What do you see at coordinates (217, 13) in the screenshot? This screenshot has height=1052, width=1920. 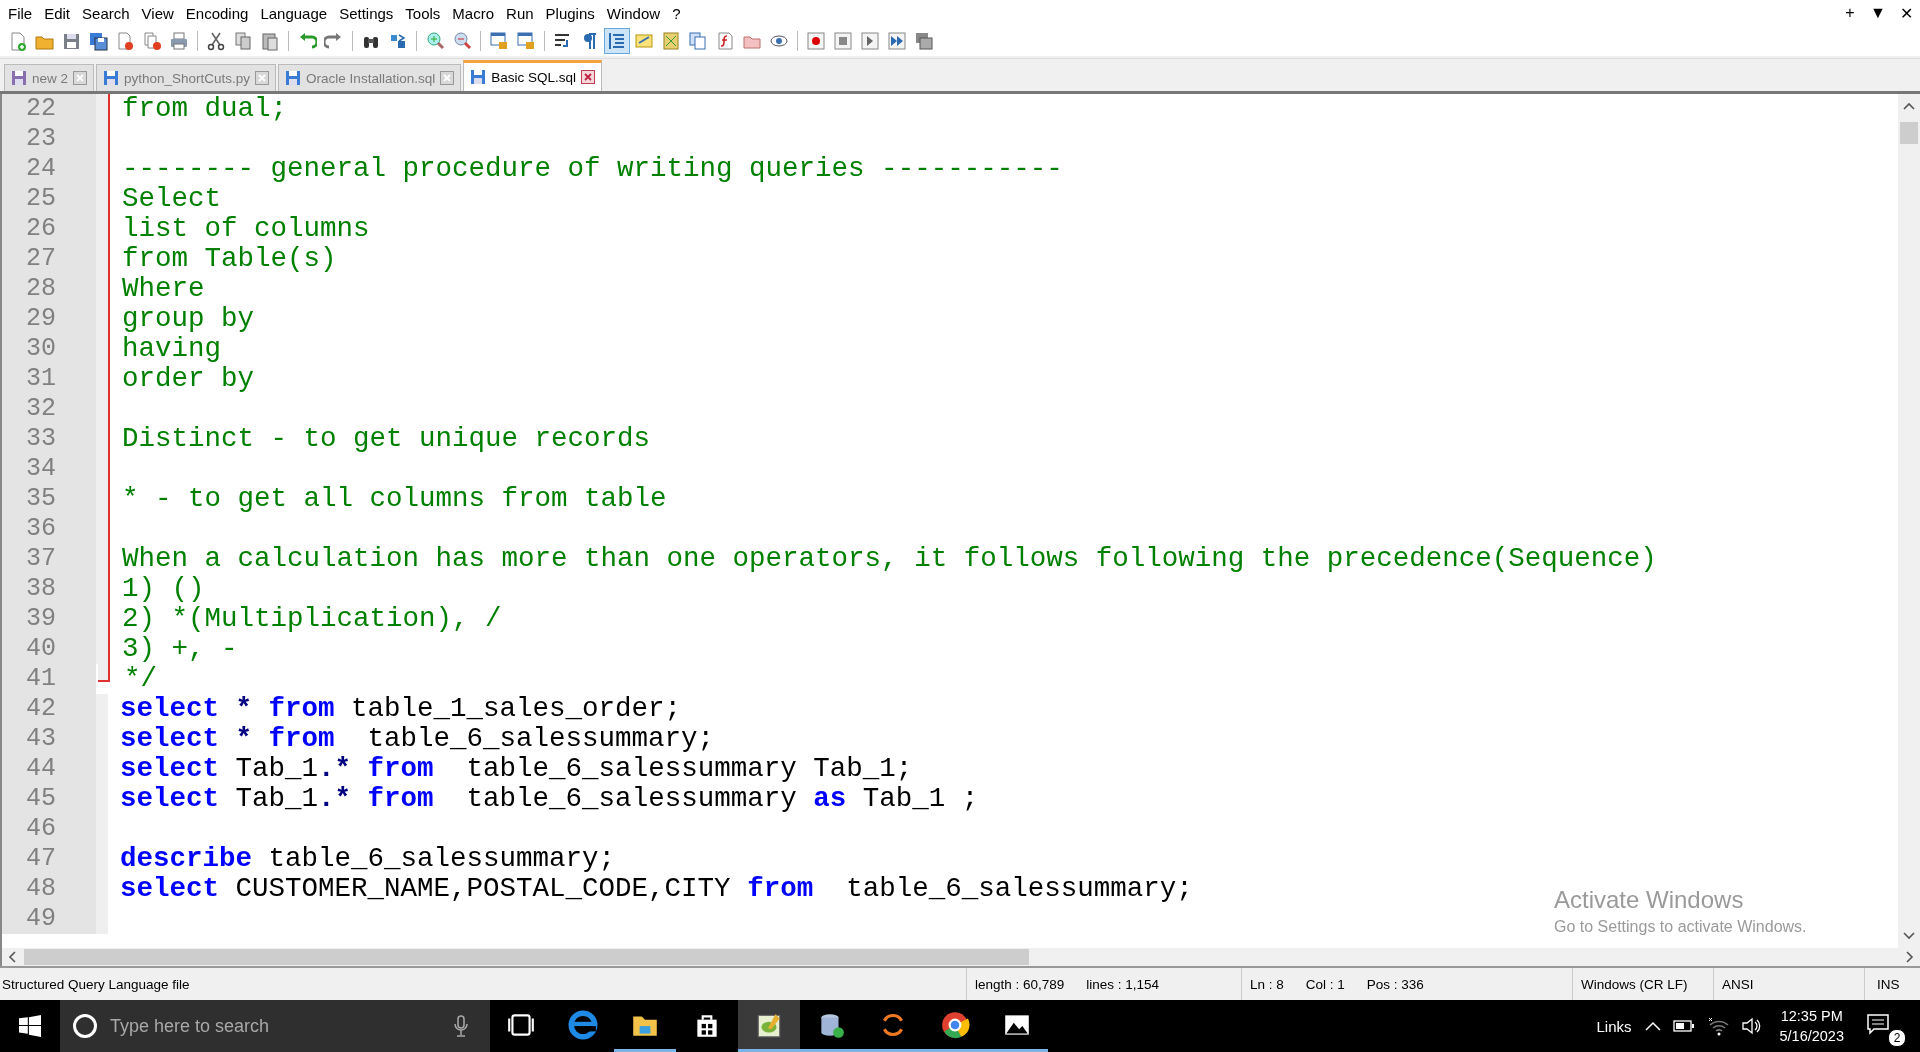 I see `menu-item: Encoding` at bounding box center [217, 13].